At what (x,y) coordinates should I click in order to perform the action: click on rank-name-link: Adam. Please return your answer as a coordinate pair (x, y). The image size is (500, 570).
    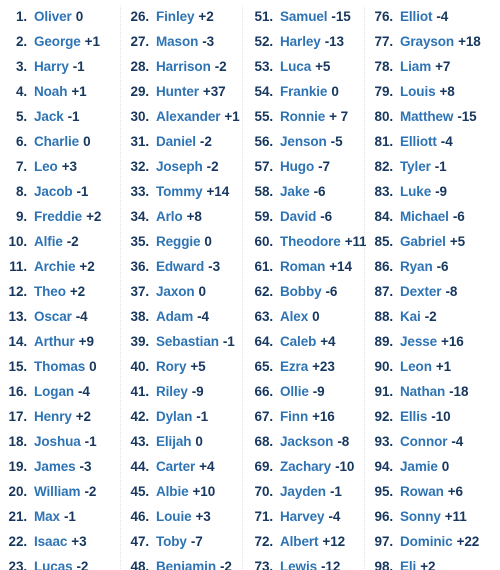
    Looking at the image, I should click on (174, 316).